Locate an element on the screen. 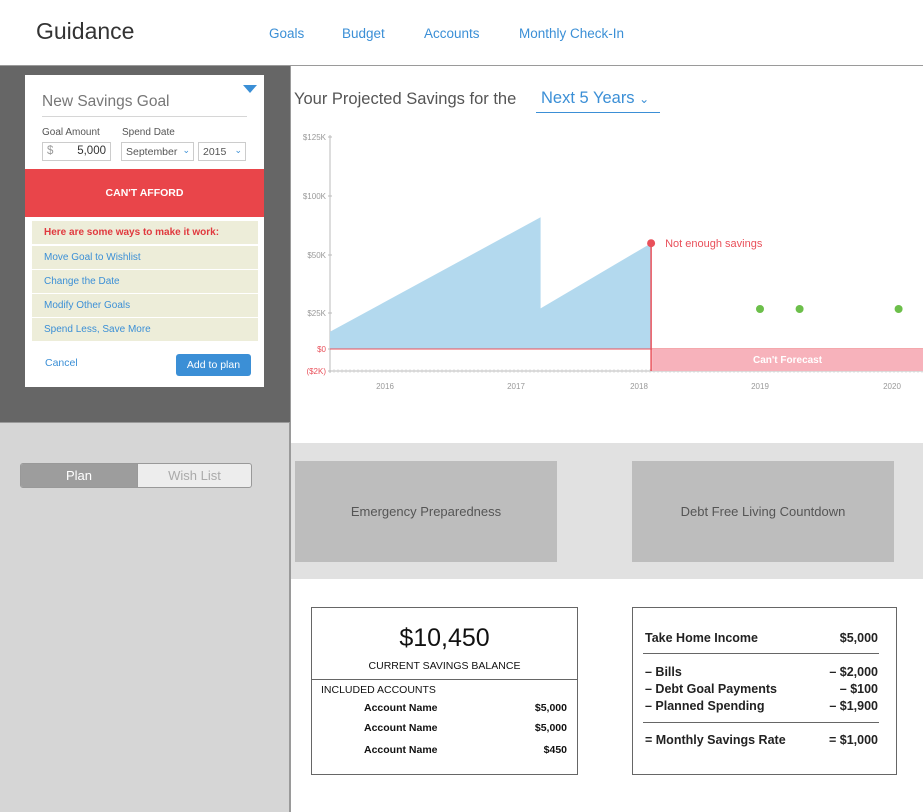 Image resolution: width=923 pixels, height=812 pixels. warning-label: Not enough savings is located at coordinates (714, 244).